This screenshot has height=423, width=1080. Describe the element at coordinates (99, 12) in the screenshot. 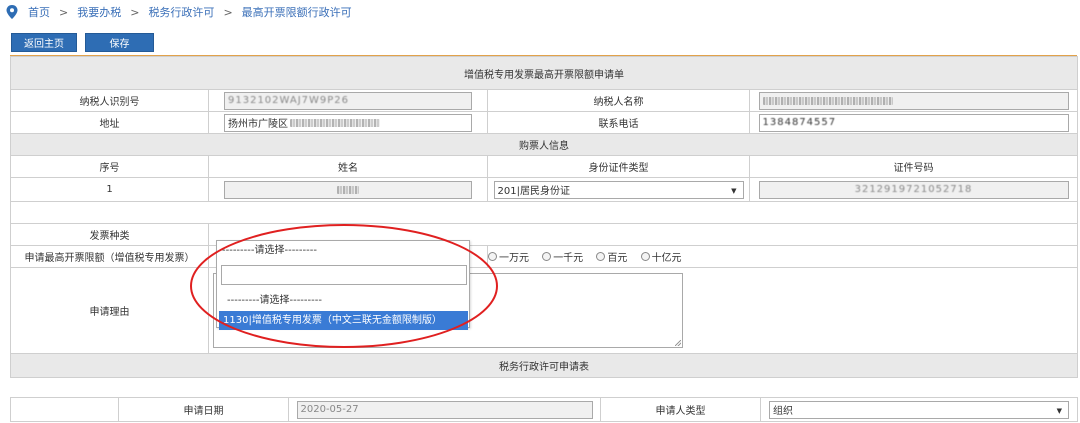

I see `breadcrumb-tax: 我要办税` at that location.